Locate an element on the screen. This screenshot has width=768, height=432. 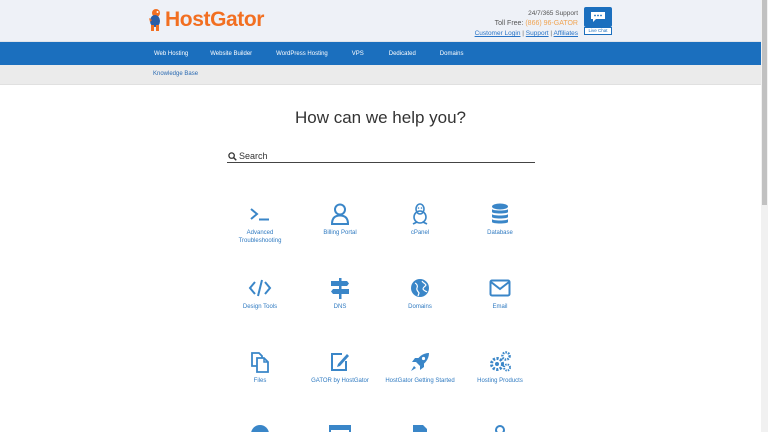
nav-wordpress-hosting: WordPress Hosting is located at coordinates (302, 54).